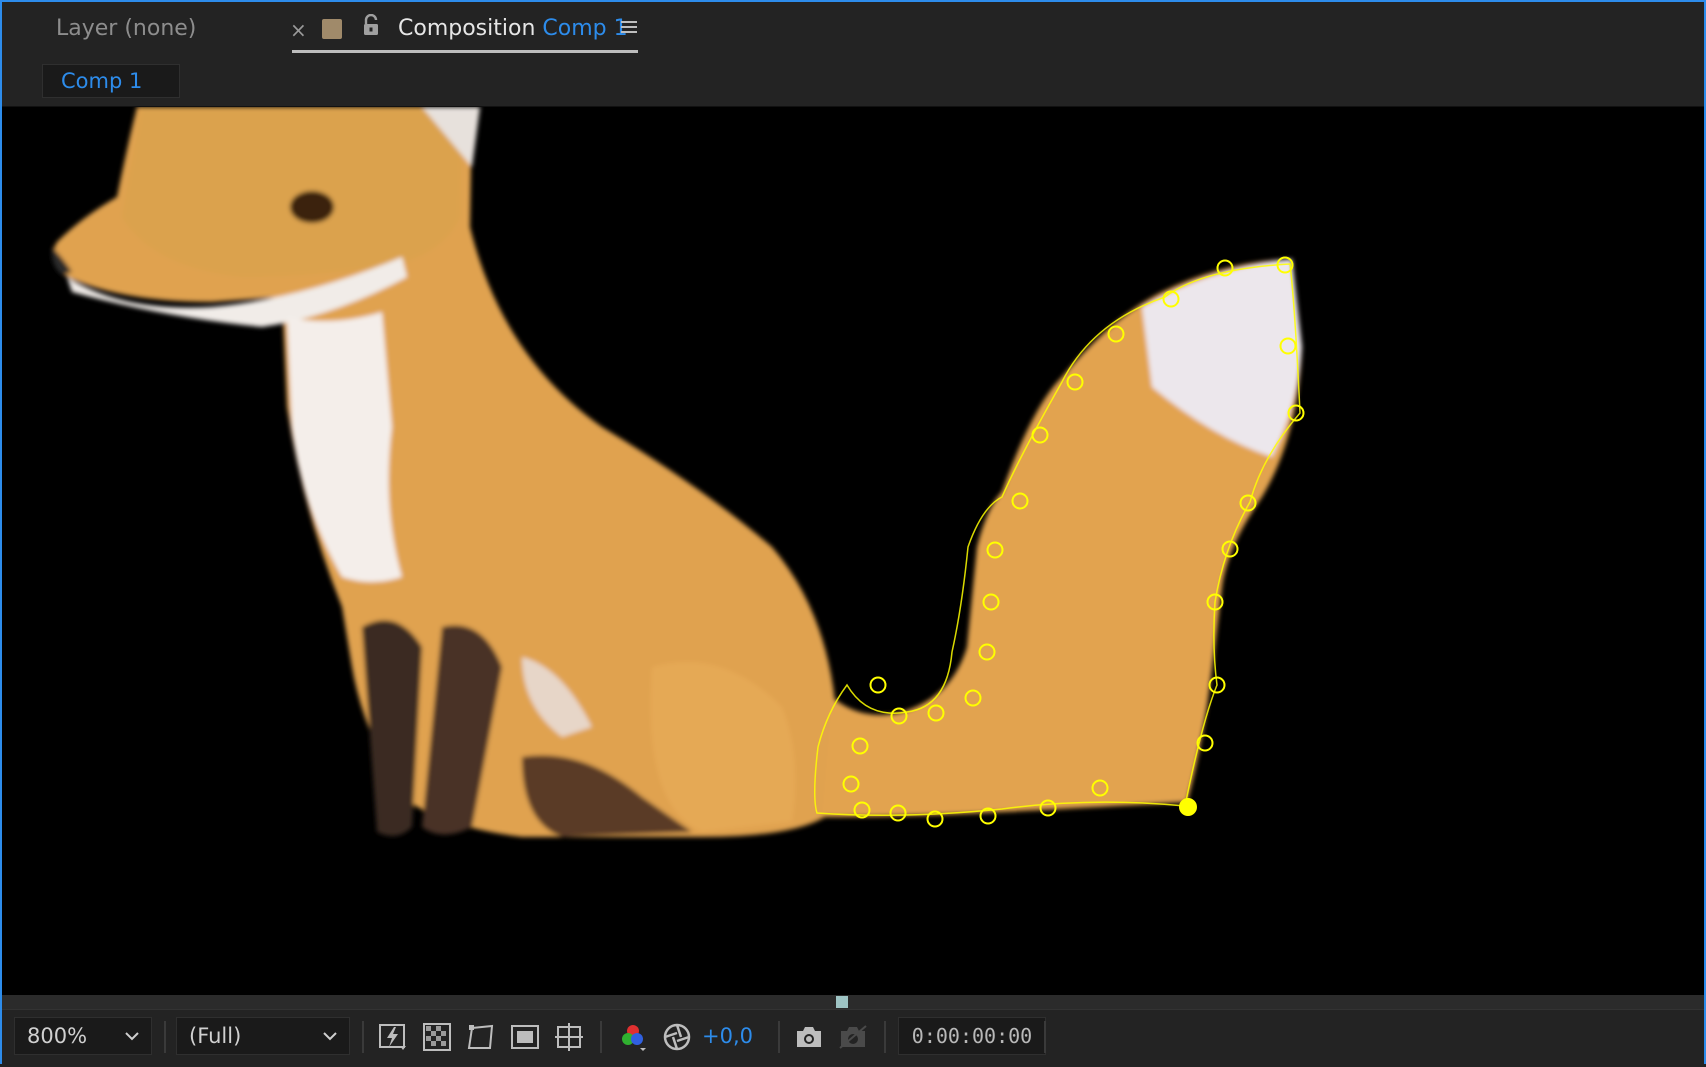 Image resolution: width=1706 pixels, height=1067 pixels. I want to click on show-snapshot-icon, so click(853, 1037).